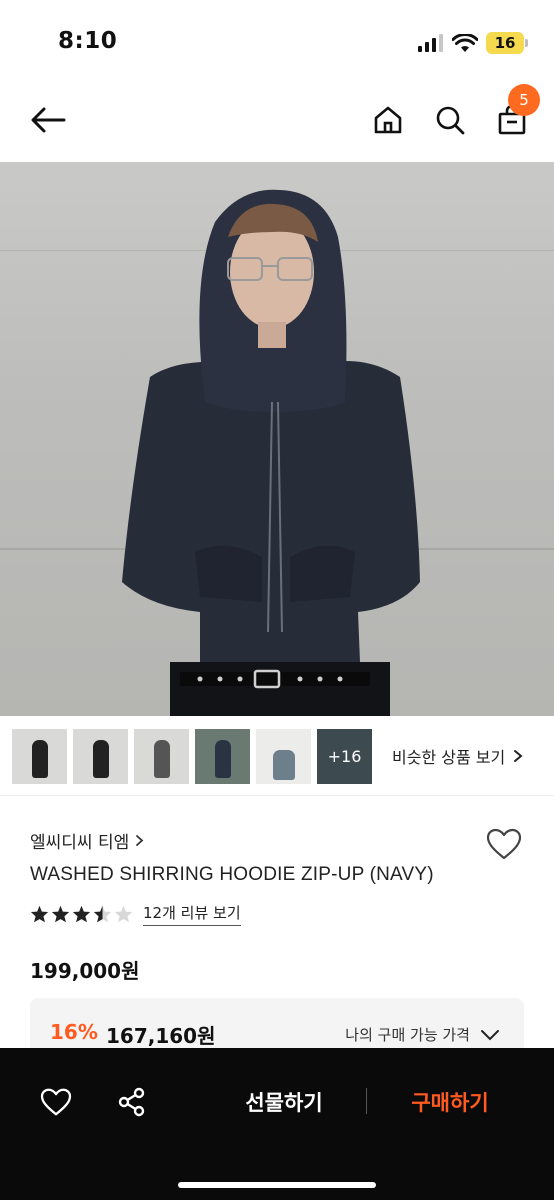  Describe the element at coordinates (344, 756) in the screenshot. I see `more-images-button: +16` at that location.